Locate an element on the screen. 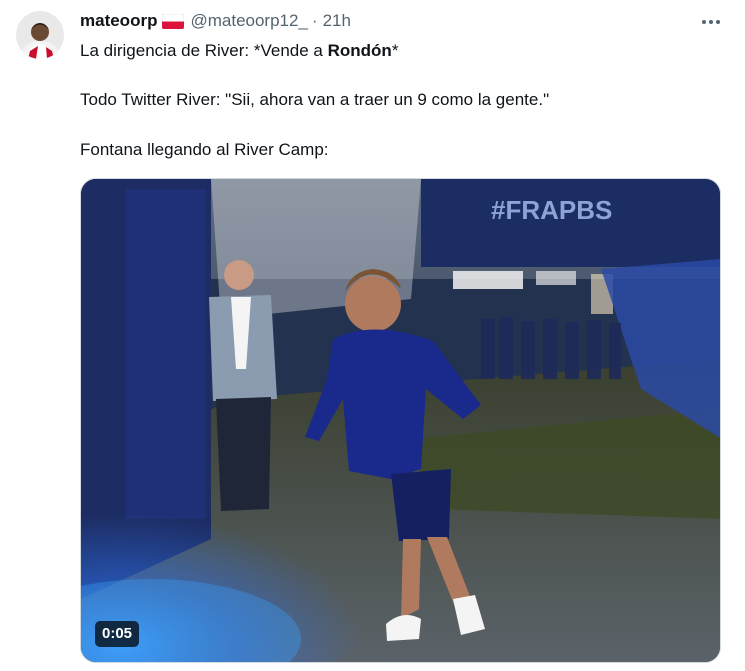  tweet-text-line-3: Fontana llegando al River Camp: is located at coordinates (204, 149).